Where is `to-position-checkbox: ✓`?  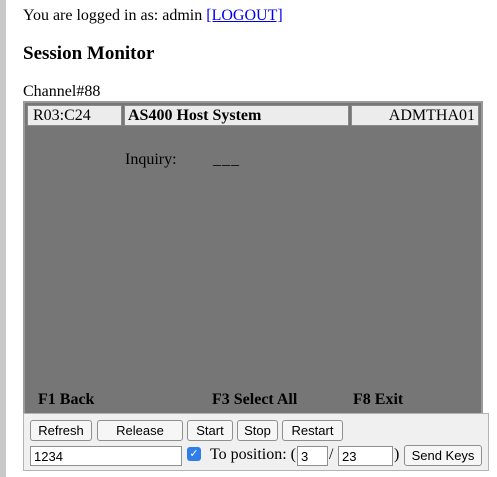 to-position-checkbox: ✓ is located at coordinates (194, 454).